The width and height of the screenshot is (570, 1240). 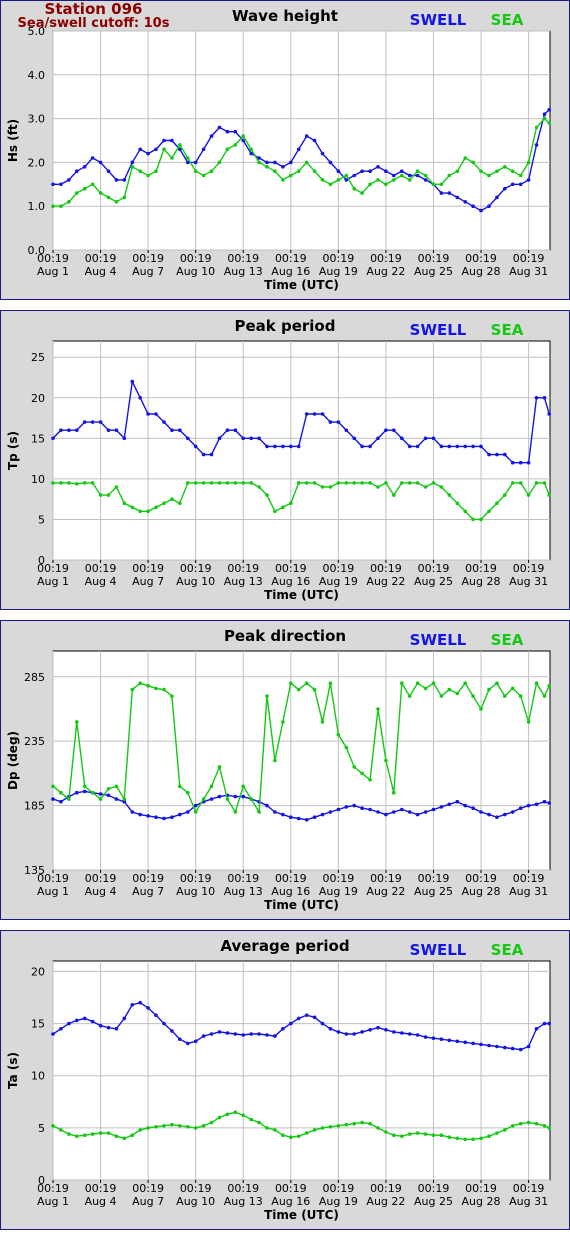 What do you see at coordinates (528, 581) in the screenshot?
I see `x-tick-date: Aug 31` at bounding box center [528, 581].